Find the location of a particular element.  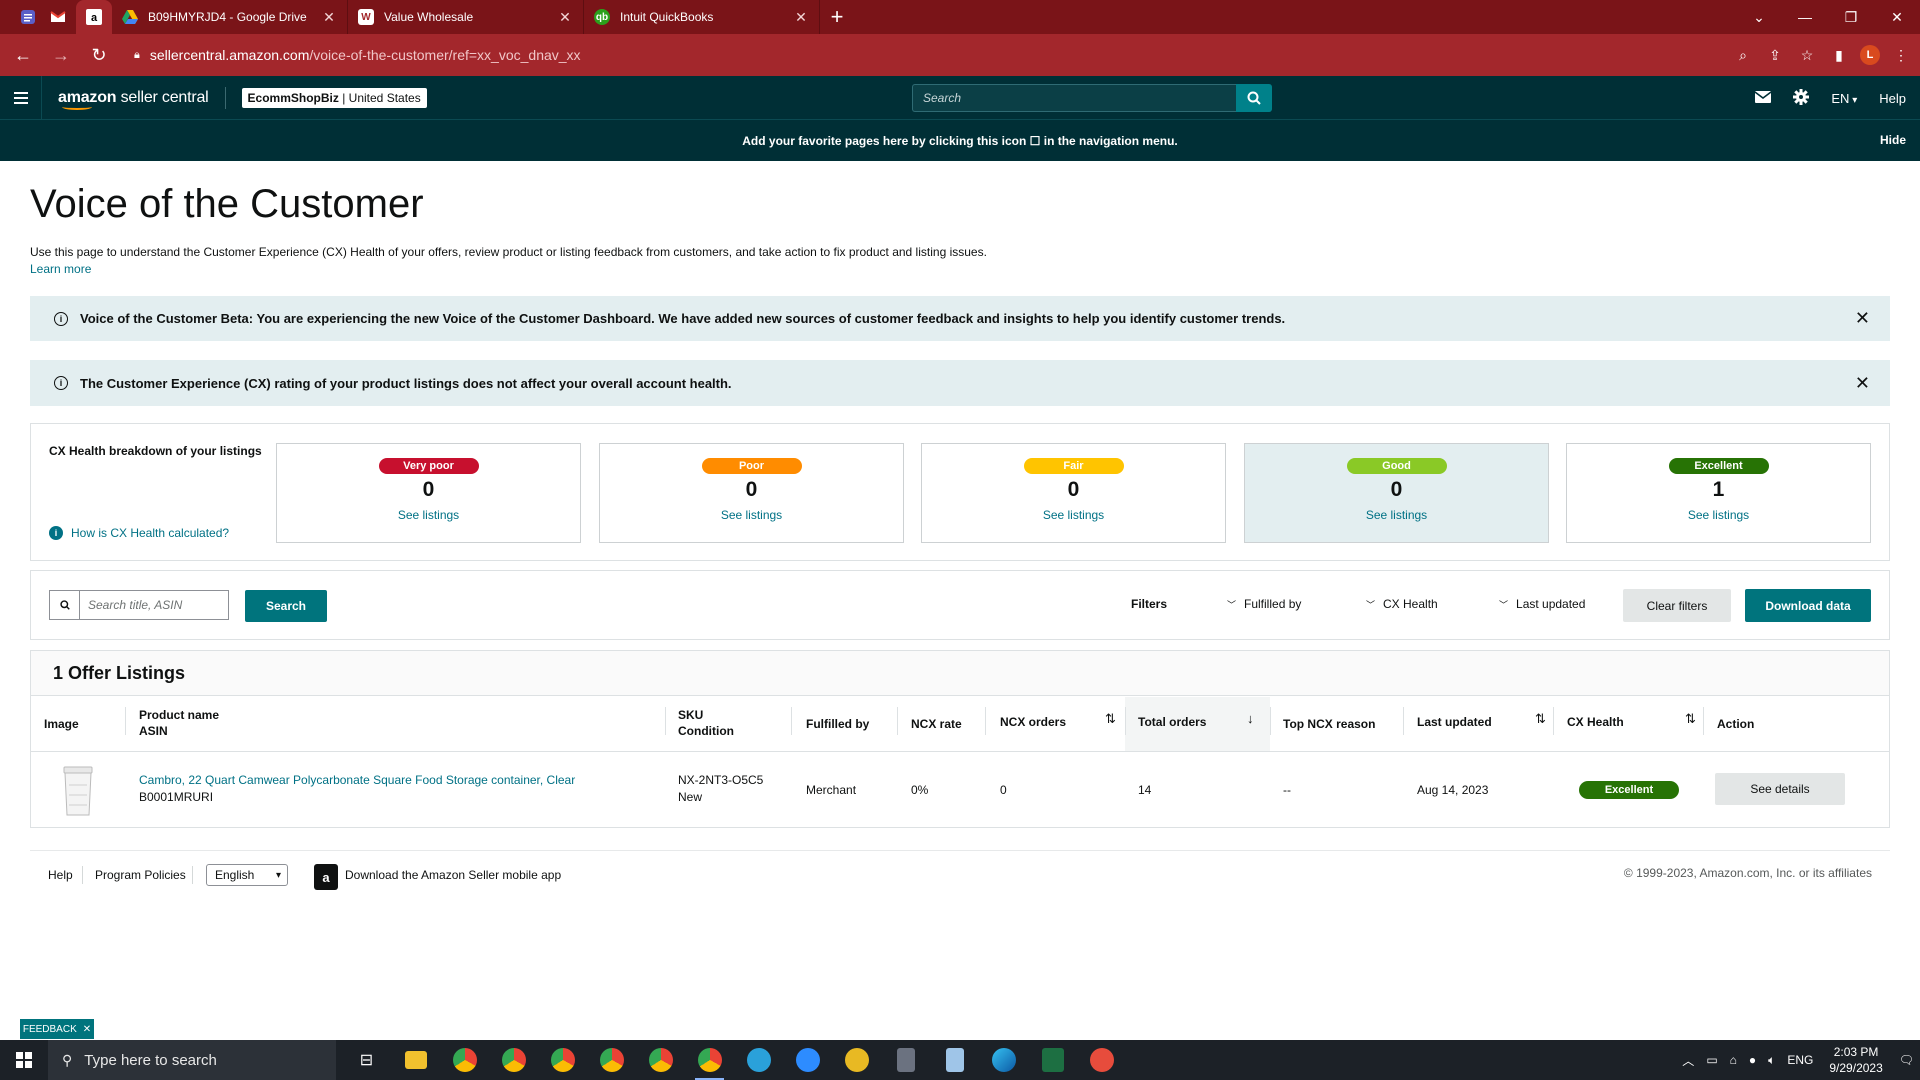

cx-card-good: Good 0 See listings is located at coordinates (1396, 493).